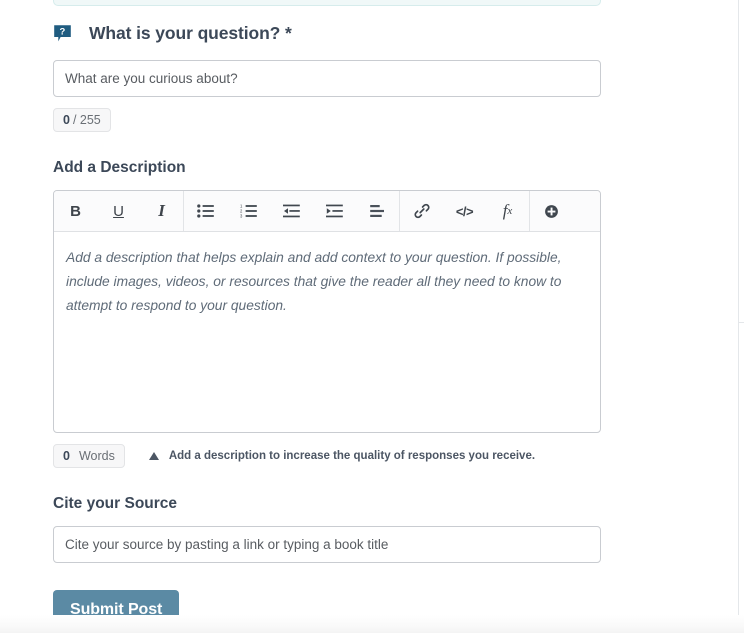 This screenshot has width=744, height=633. I want to click on right-panel-divider, so click(738, 316).